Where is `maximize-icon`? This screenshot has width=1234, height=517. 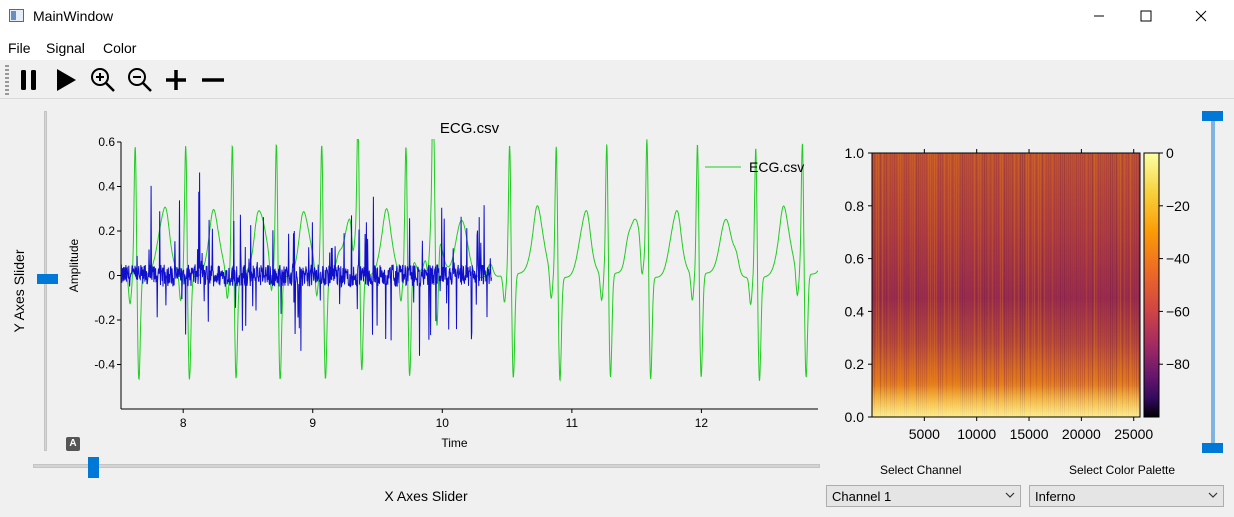 maximize-icon is located at coordinates (1146, 16).